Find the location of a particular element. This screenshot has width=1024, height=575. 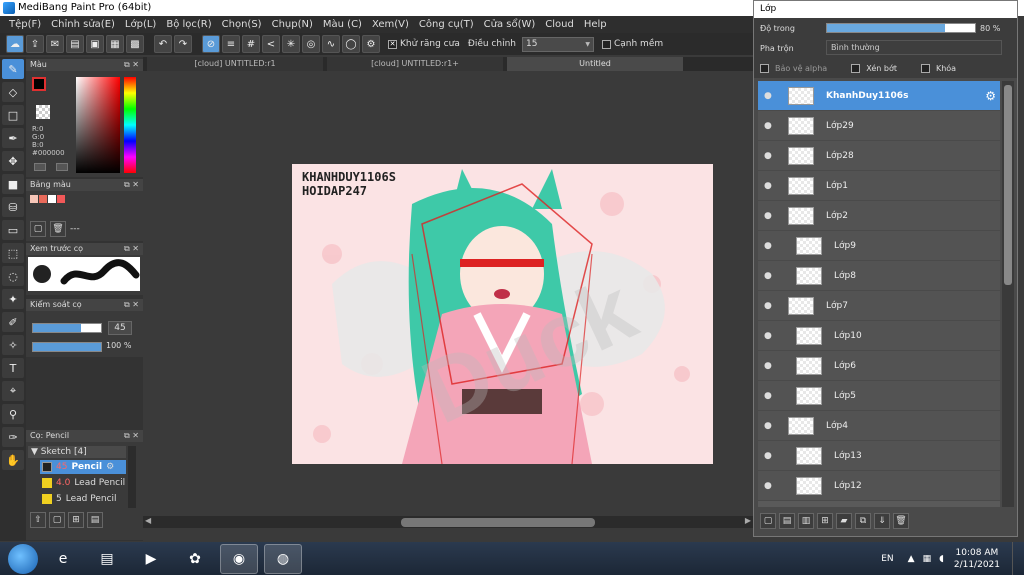

scroll-left-icon: ◀ is located at coordinates (148, 520).